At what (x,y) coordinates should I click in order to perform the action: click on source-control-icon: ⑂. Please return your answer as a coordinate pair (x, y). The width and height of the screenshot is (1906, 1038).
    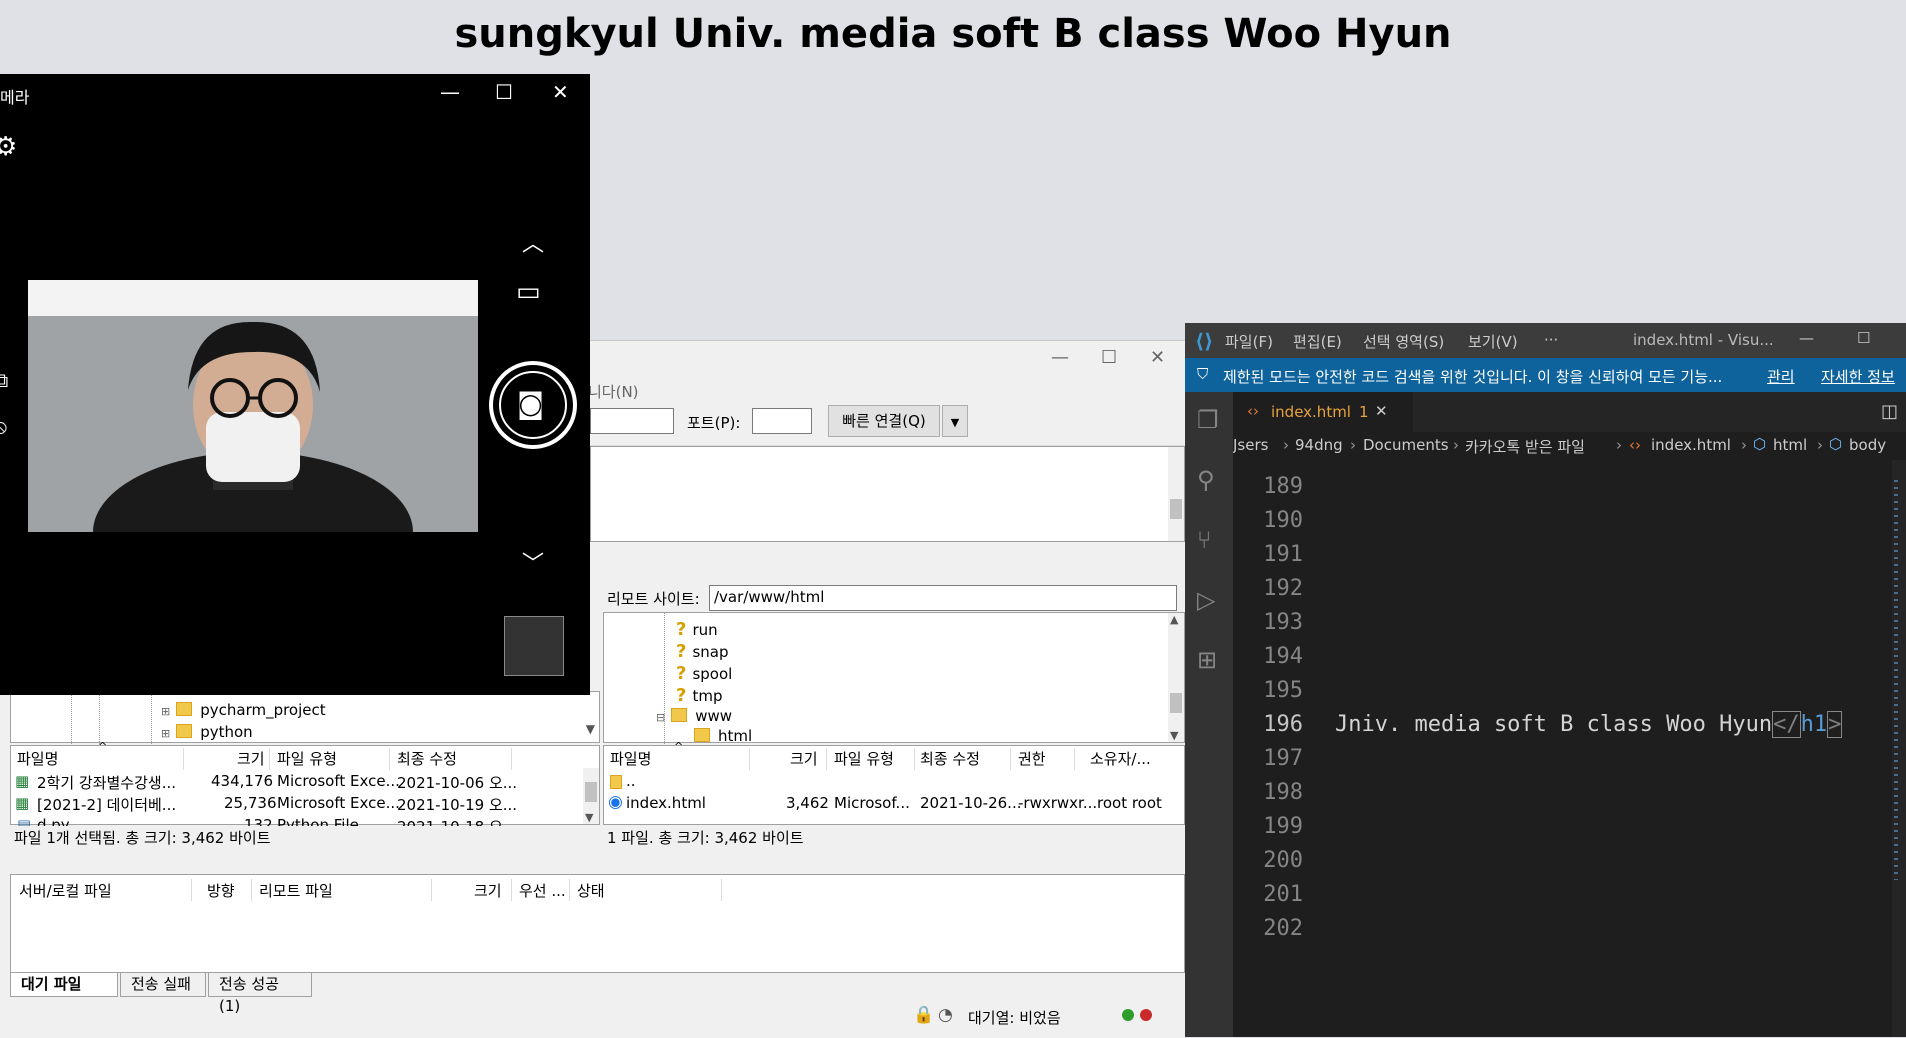
    Looking at the image, I should click on (1204, 540).